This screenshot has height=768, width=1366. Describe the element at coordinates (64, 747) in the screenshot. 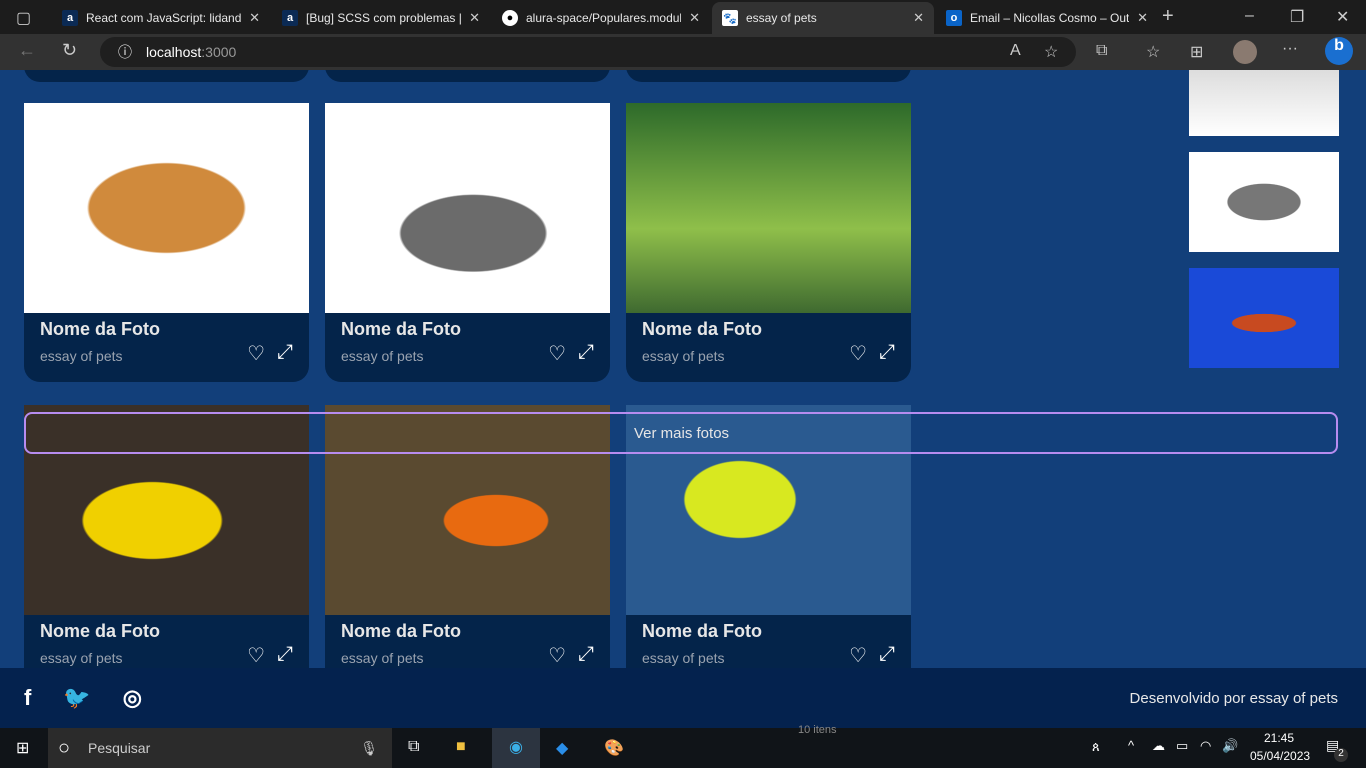

I see `cortana-icon: ○` at that location.